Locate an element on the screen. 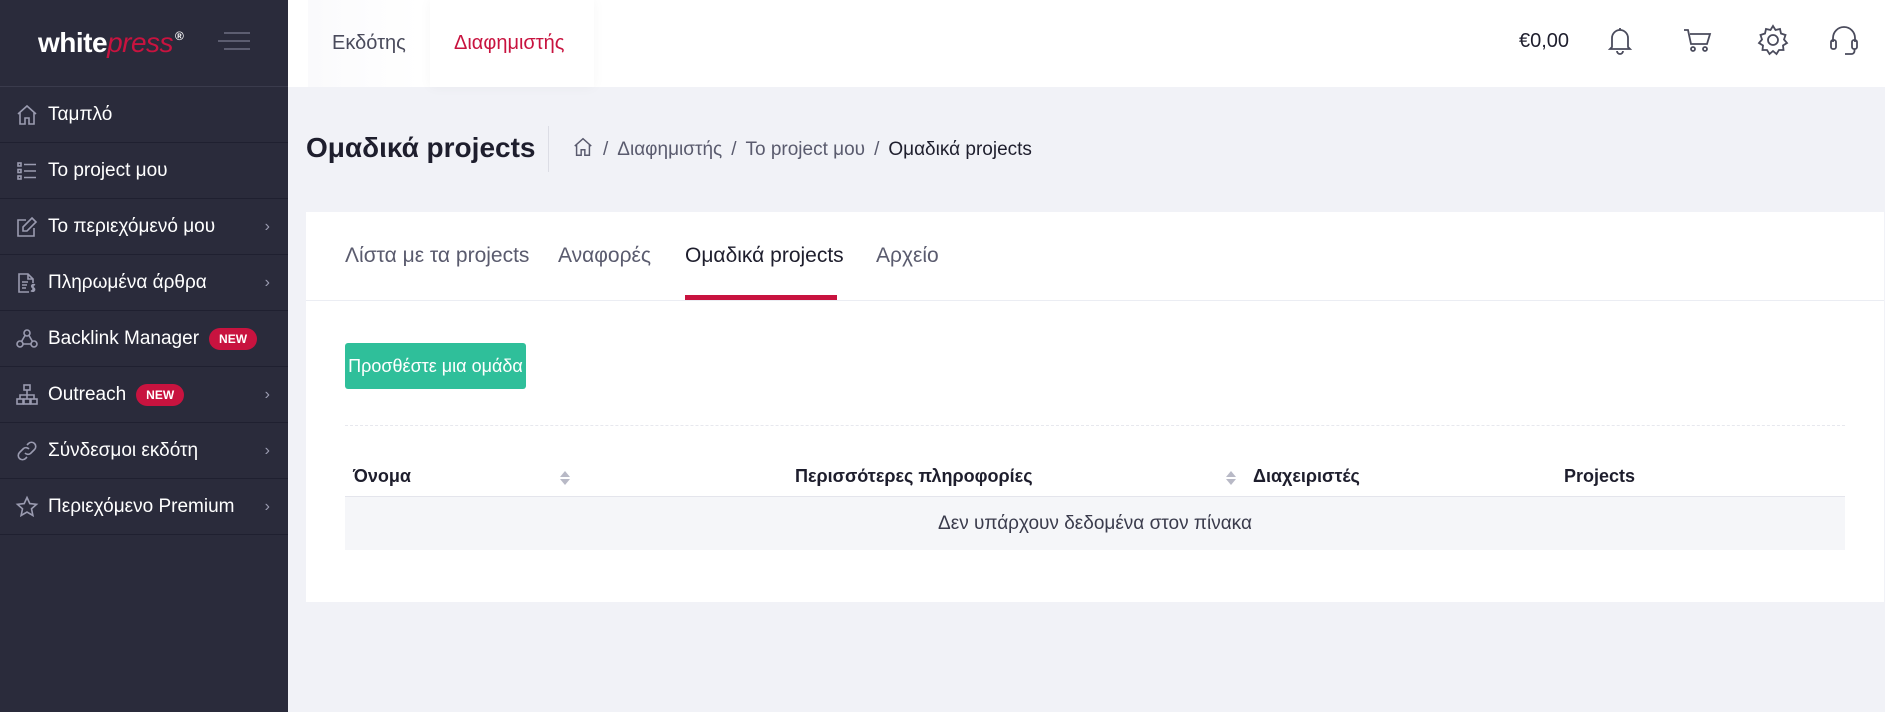 The height and width of the screenshot is (712, 1885). logo-reg: ® is located at coordinates (179, 36).